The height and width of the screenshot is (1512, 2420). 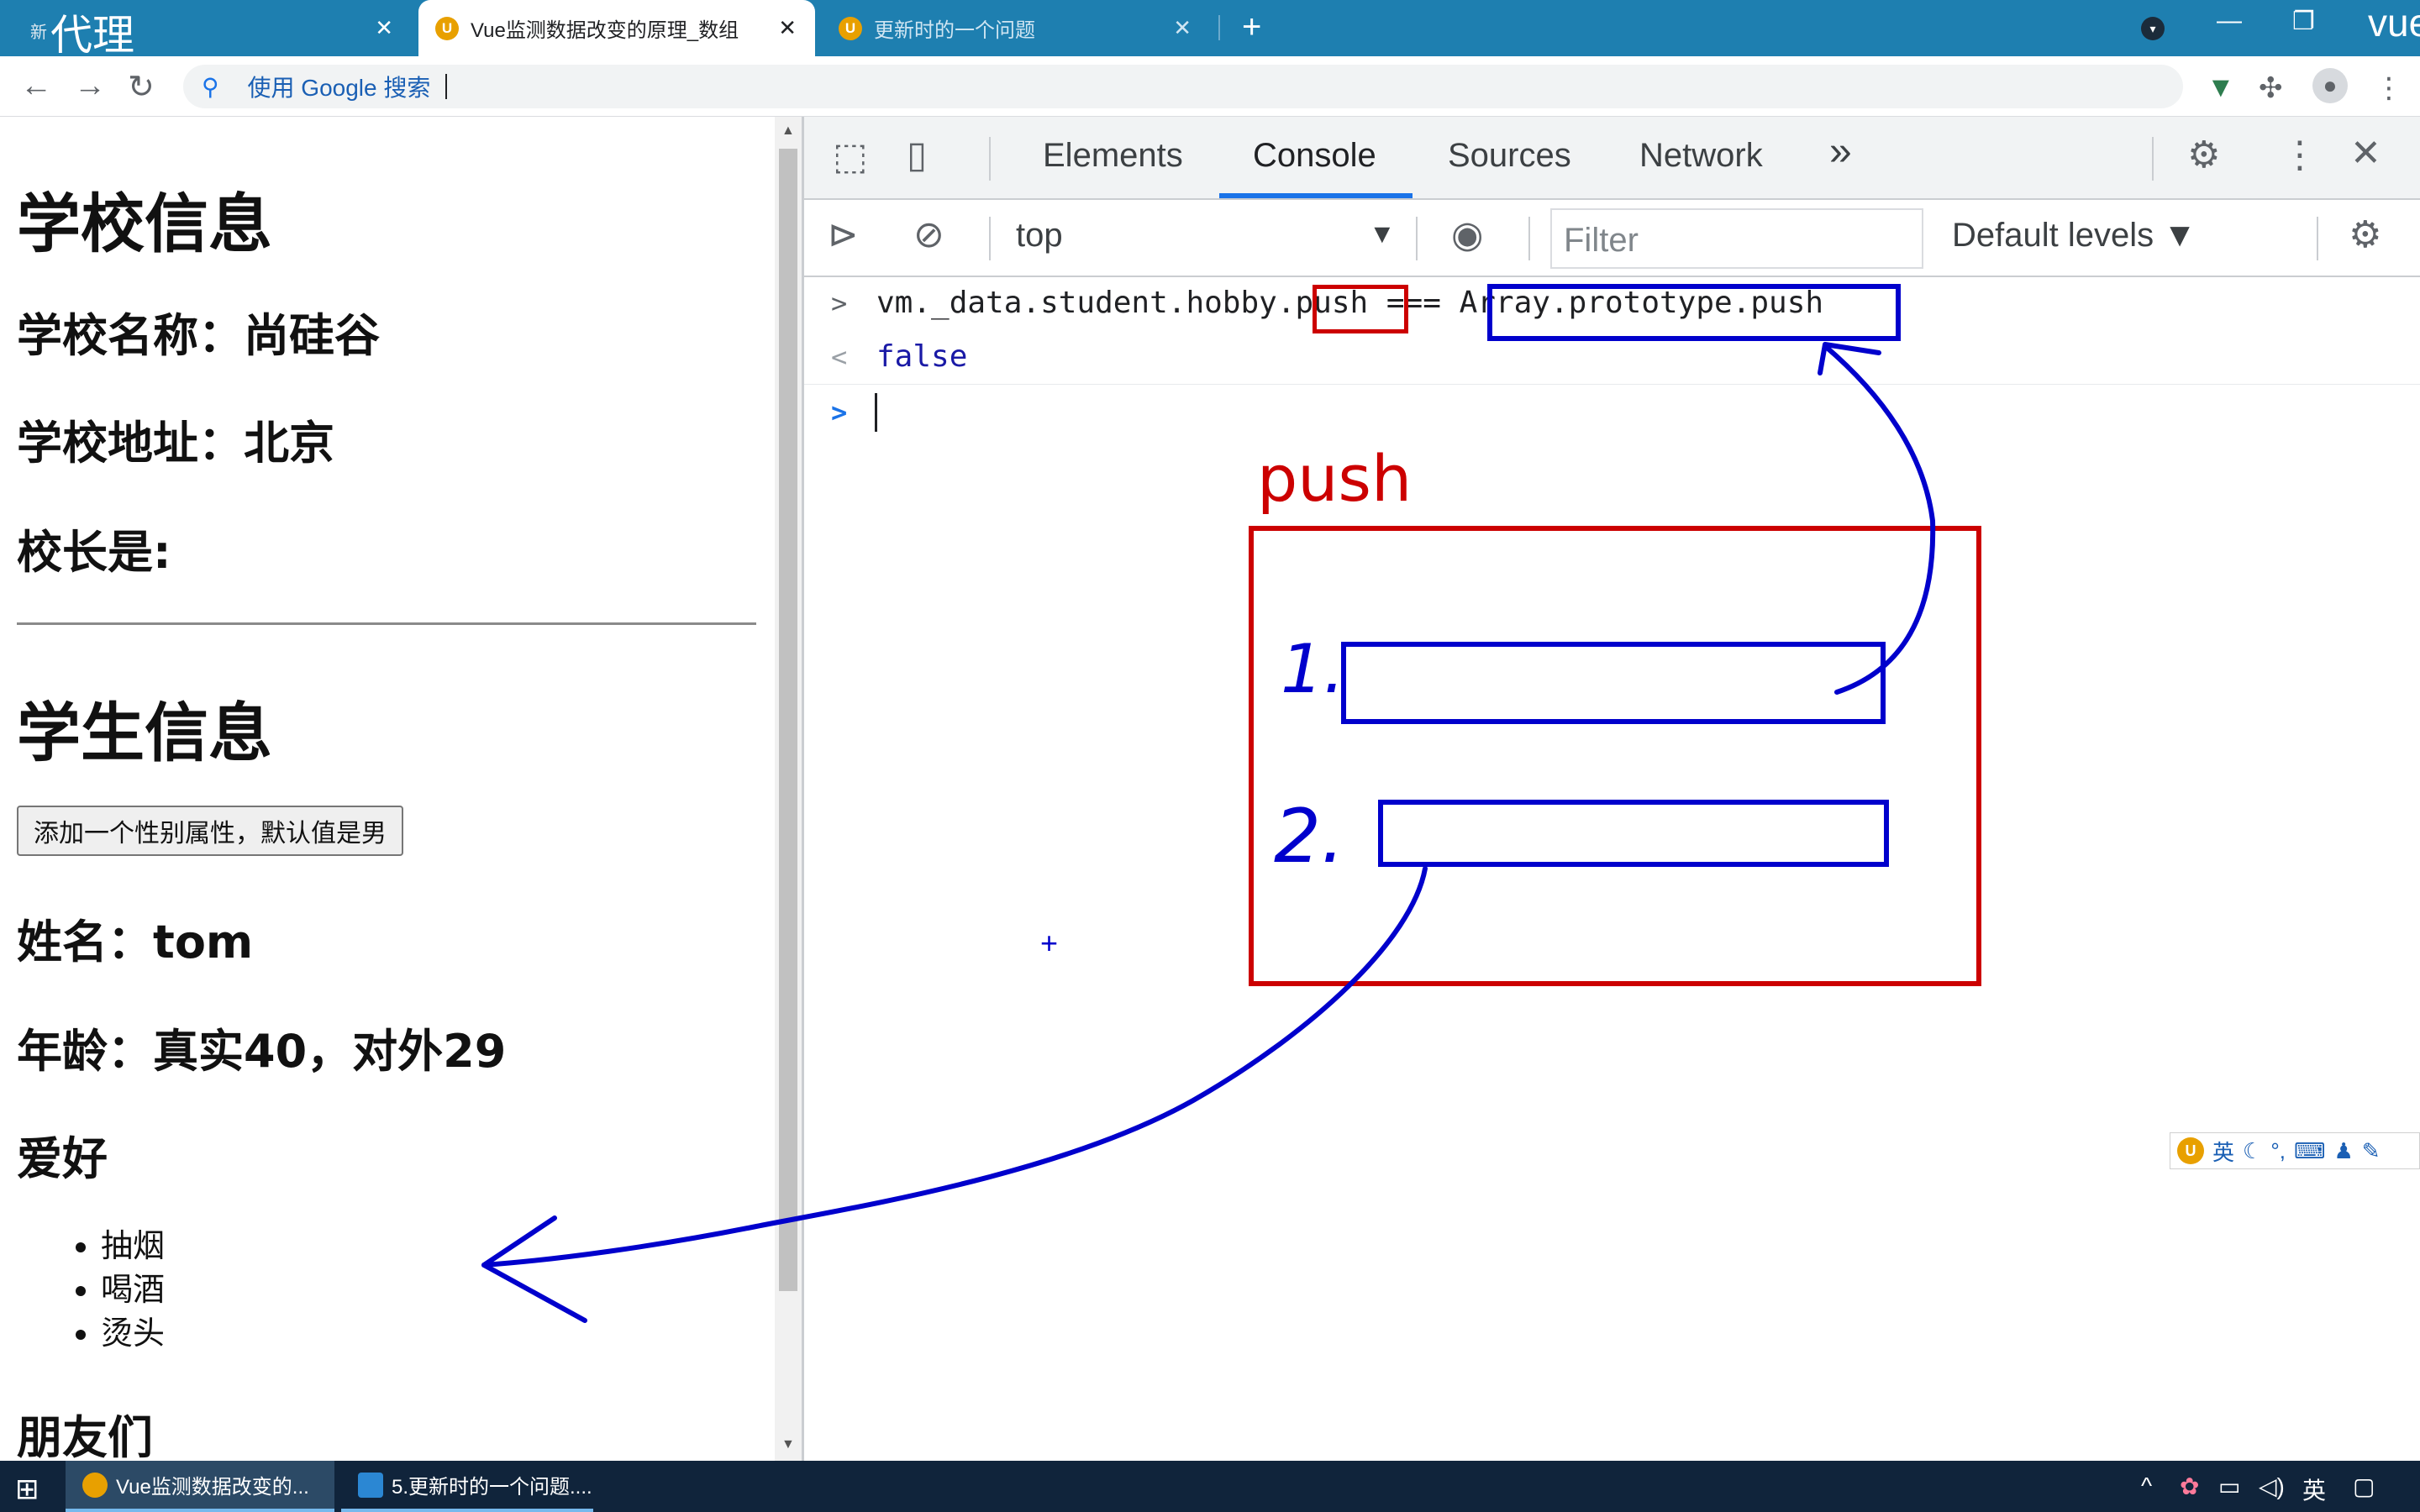 I want to click on scroll-up-icon: ▲, so click(x=788, y=131).